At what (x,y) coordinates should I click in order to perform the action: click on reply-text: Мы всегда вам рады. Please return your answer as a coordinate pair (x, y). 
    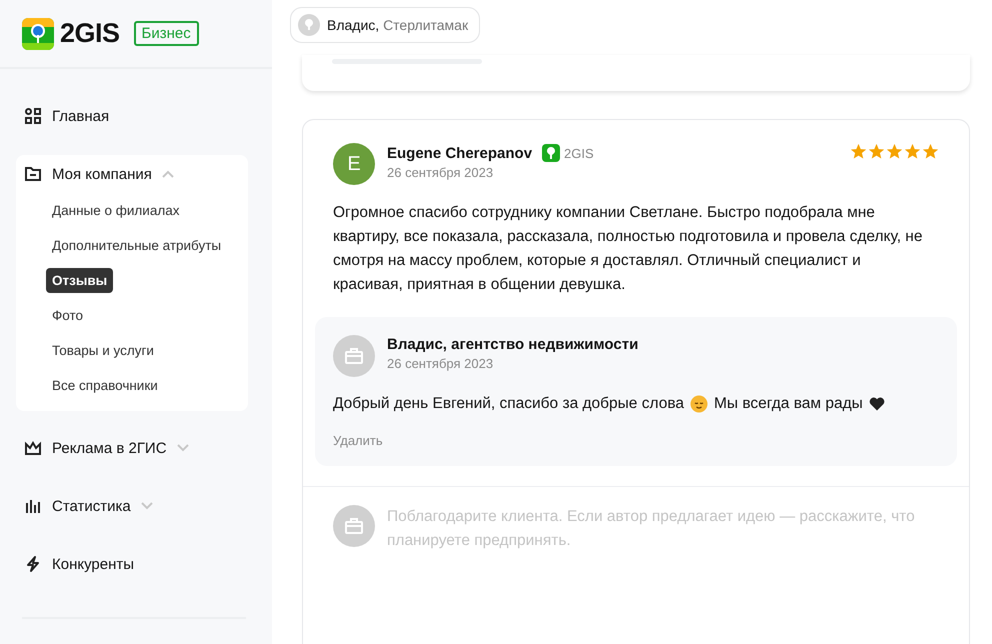
    Looking at the image, I should click on (788, 404).